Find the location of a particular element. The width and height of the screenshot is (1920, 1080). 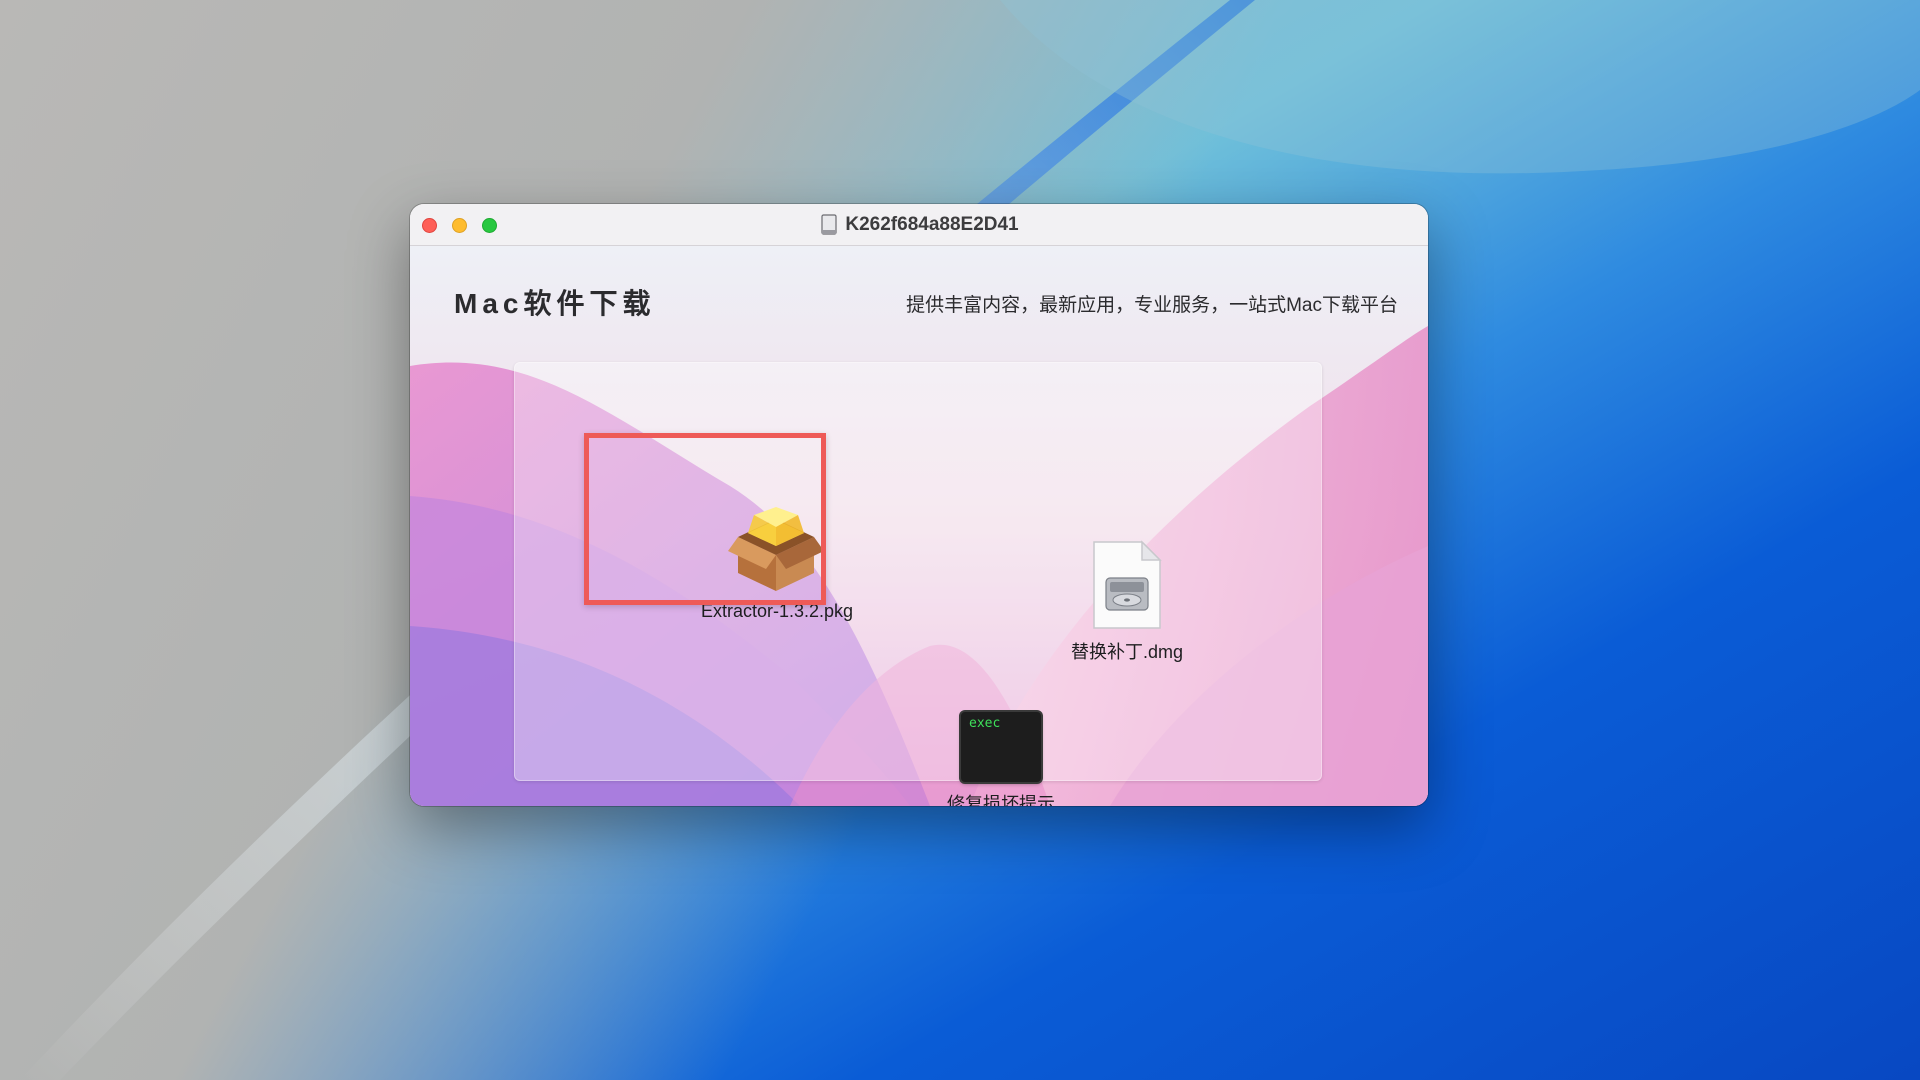

terminal-exec-icon: exec is located at coordinates (1001, 747).